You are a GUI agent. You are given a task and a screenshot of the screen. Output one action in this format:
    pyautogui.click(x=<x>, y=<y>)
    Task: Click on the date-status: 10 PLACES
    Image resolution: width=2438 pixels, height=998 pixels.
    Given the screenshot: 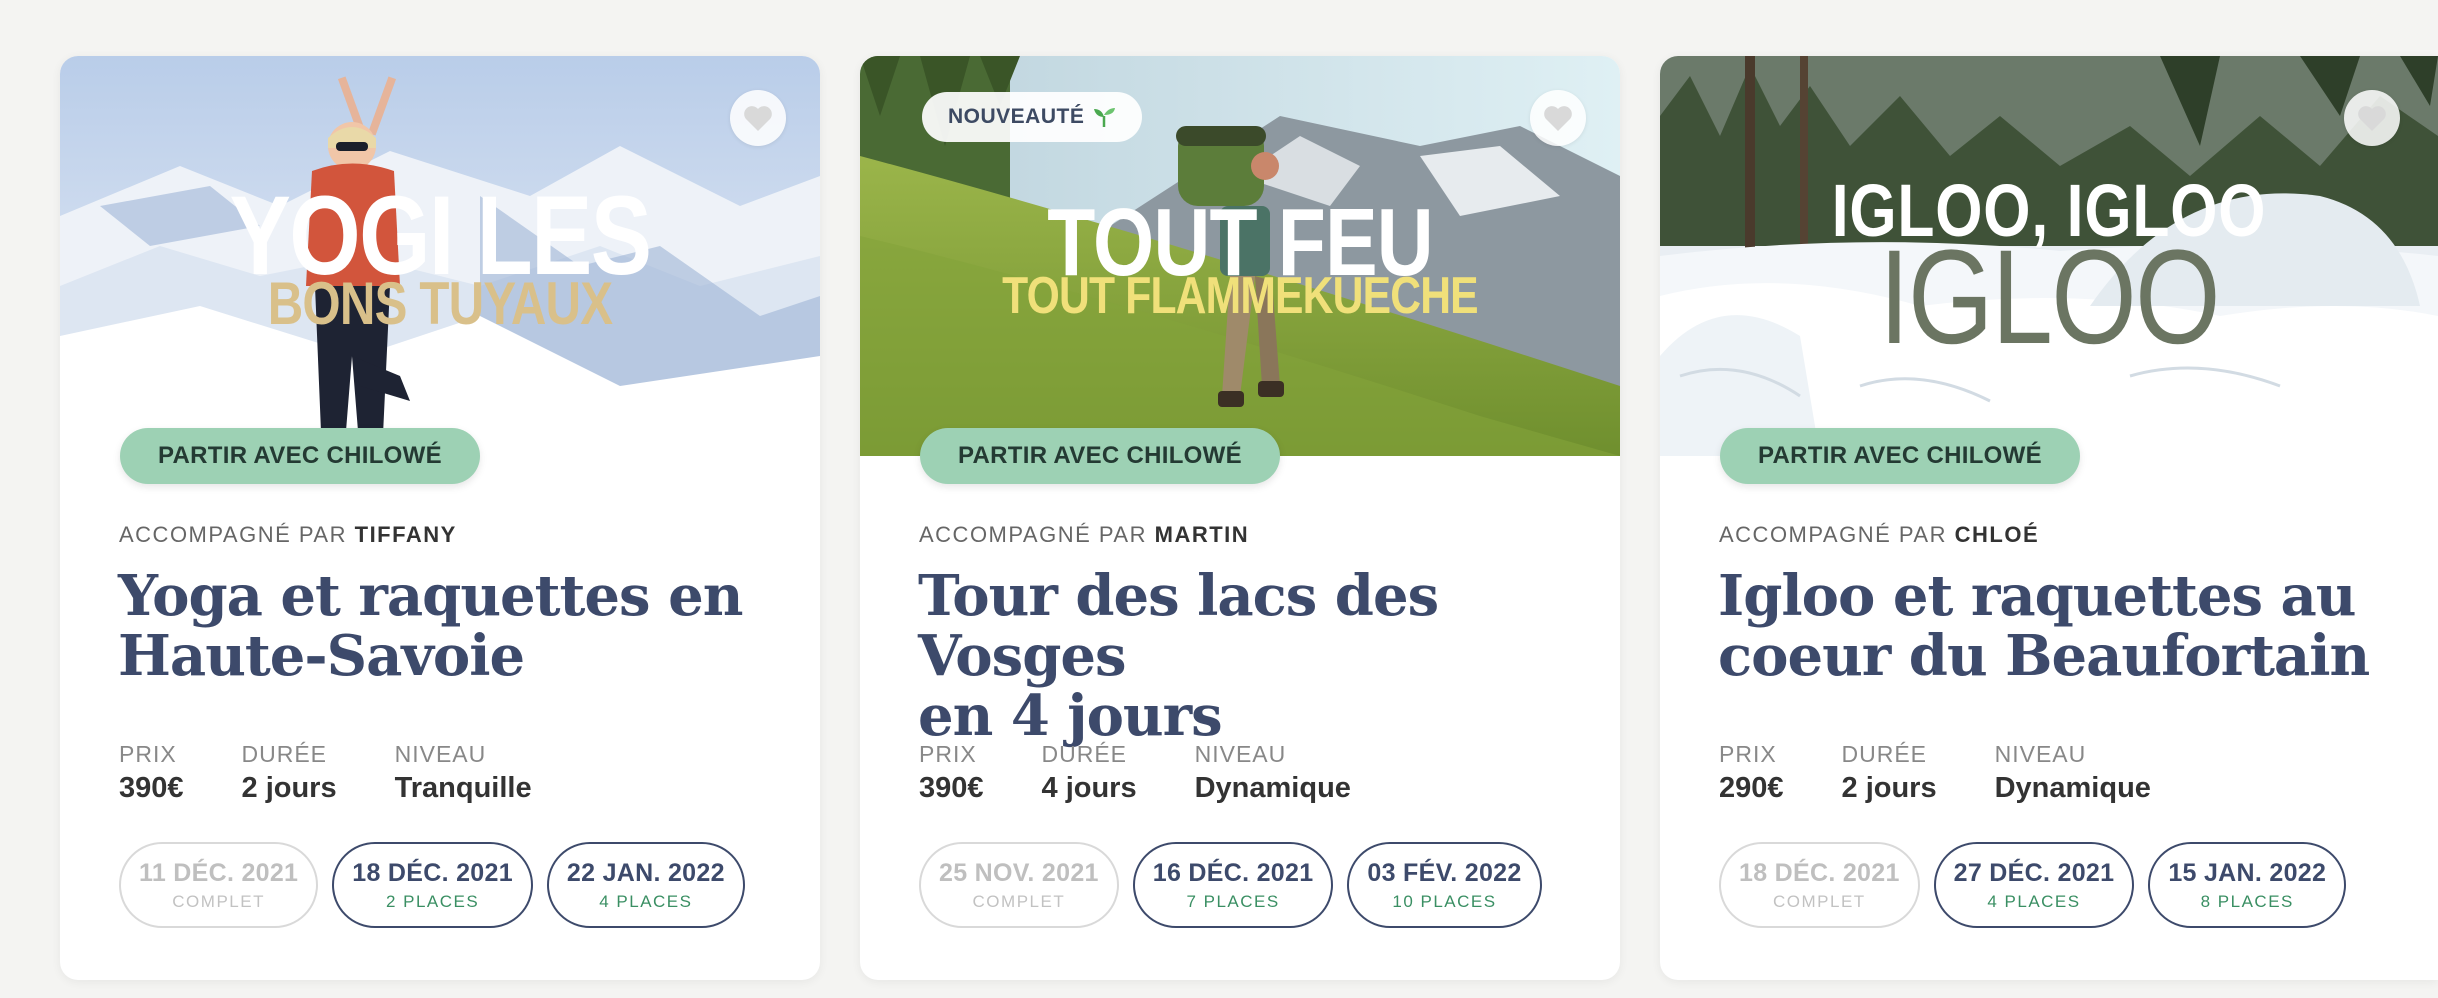 What is the action you would take?
    pyautogui.click(x=1444, y=901)
    